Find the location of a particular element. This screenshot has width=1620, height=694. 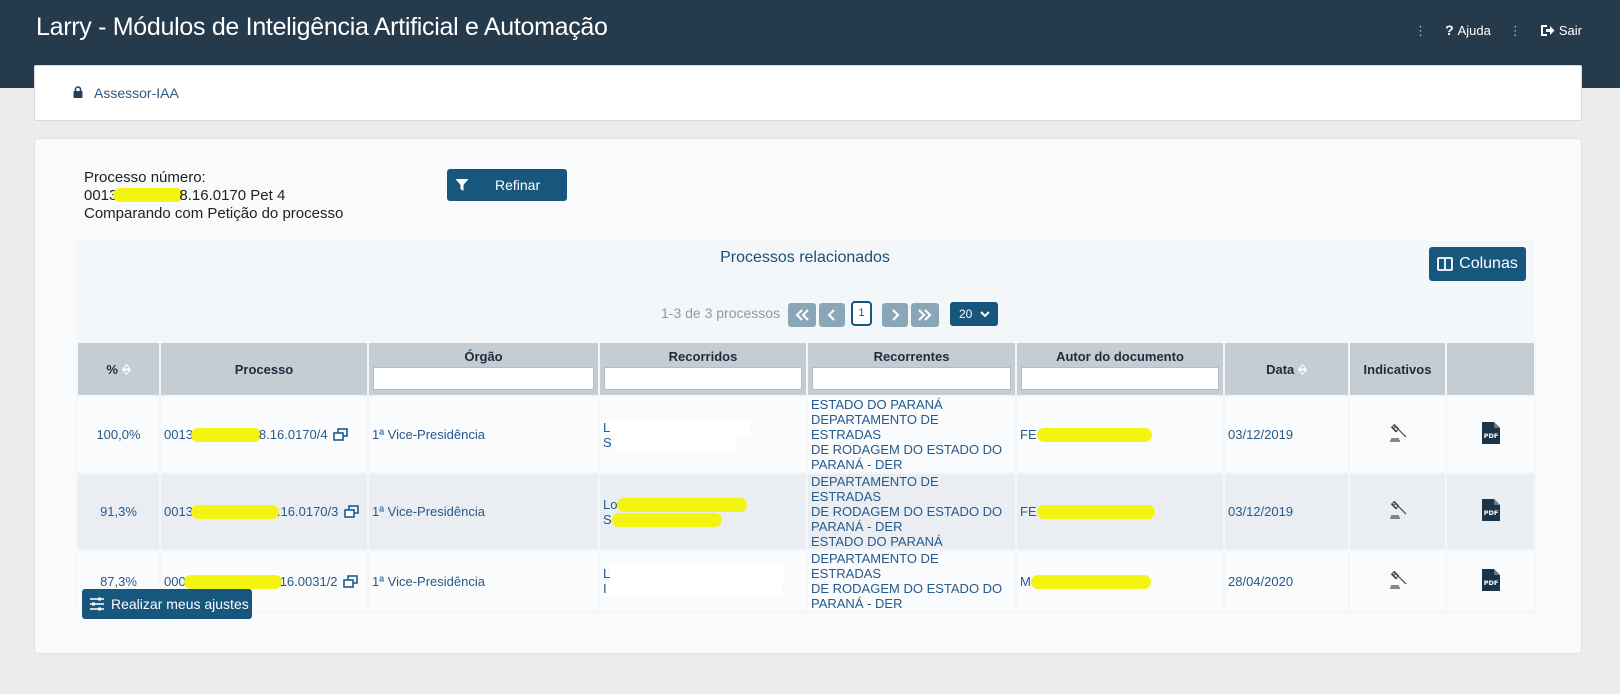

next-page-button is located at coordinates (895, 315).